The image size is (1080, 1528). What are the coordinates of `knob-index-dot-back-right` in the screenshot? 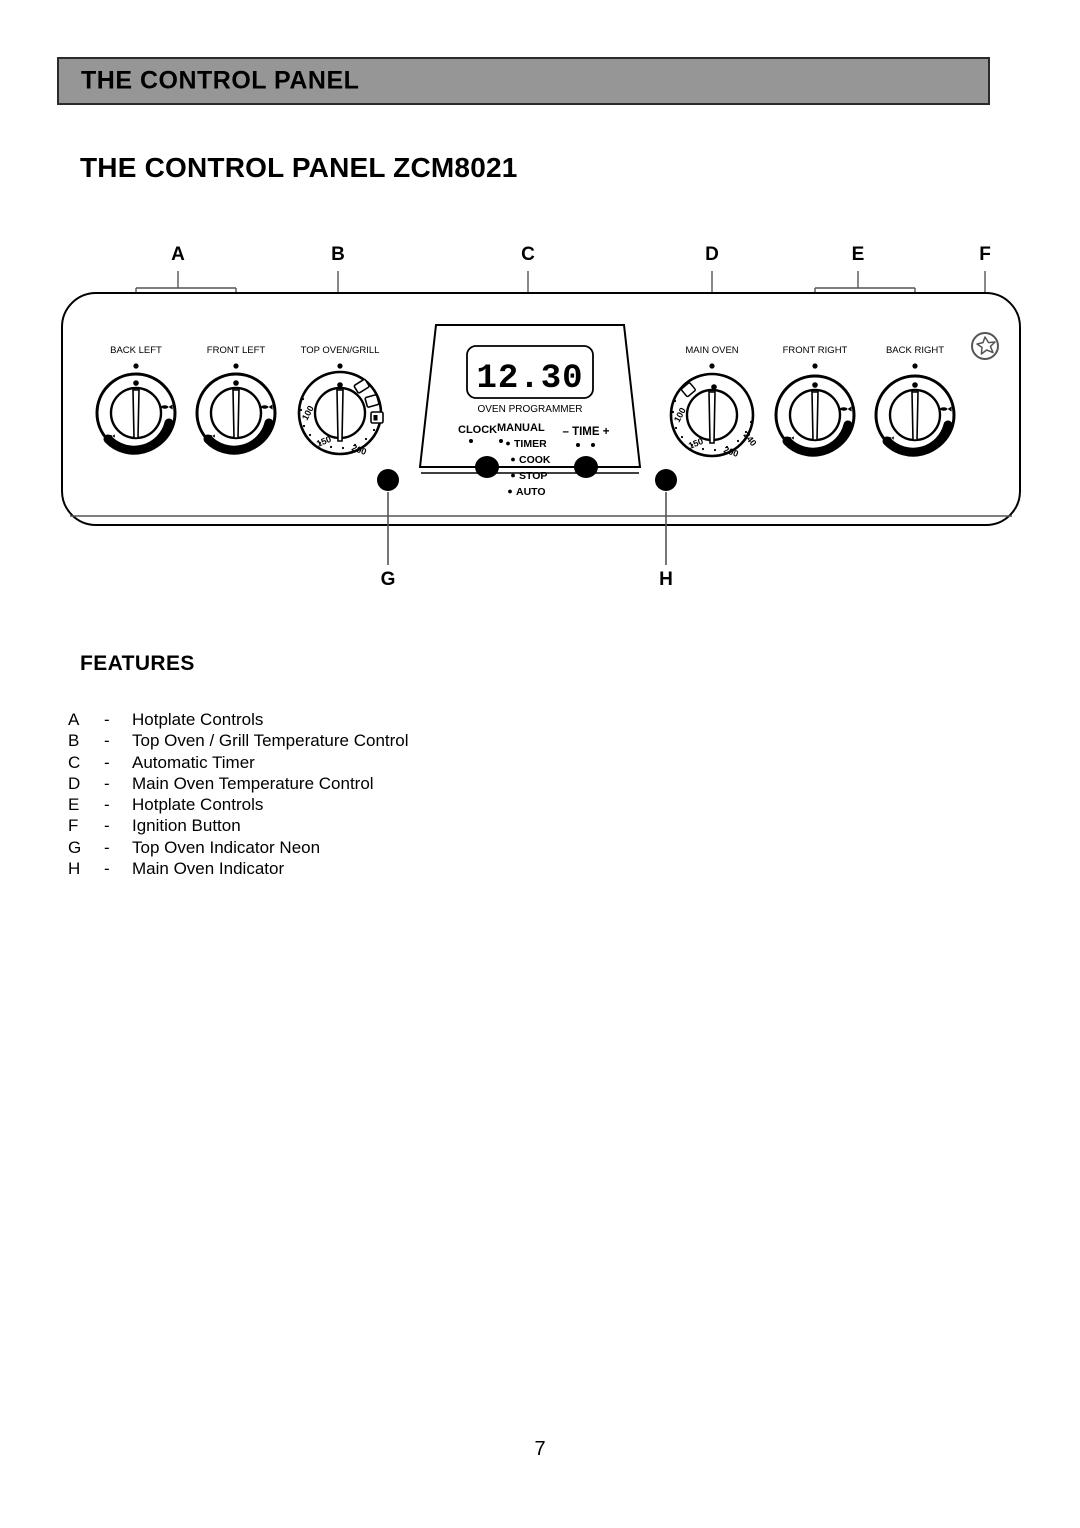 It's located at (915, 366).